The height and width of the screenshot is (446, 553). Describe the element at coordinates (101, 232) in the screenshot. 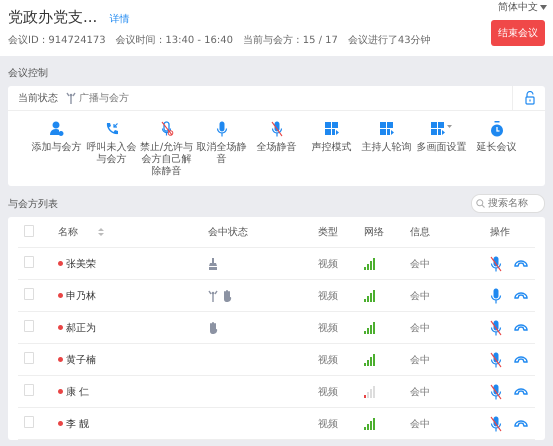

I see `sort-icon` at that location.